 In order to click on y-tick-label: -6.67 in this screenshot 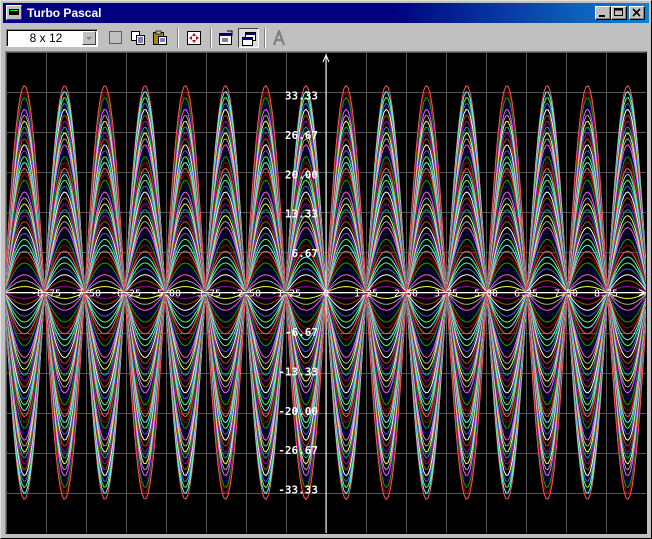, I will do `click(301, 332)`.